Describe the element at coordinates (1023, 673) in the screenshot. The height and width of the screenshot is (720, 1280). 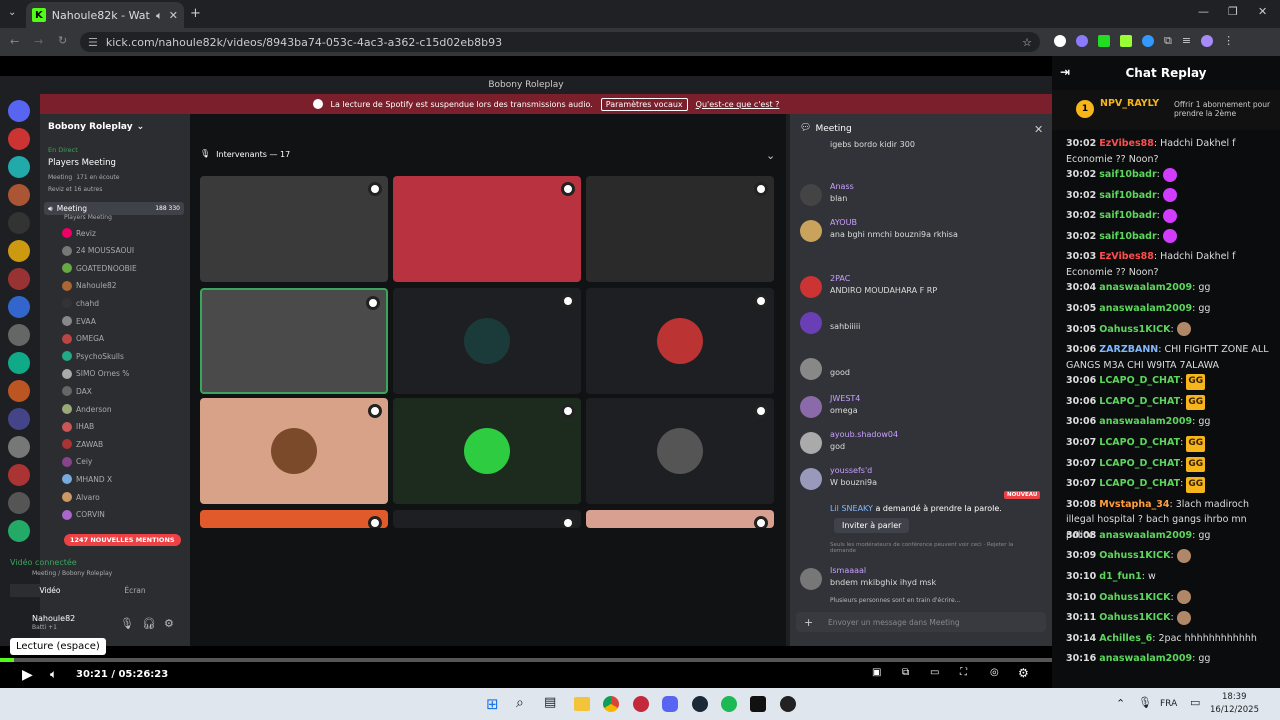
I see `settings-gear-icon: ⚙` at that location.